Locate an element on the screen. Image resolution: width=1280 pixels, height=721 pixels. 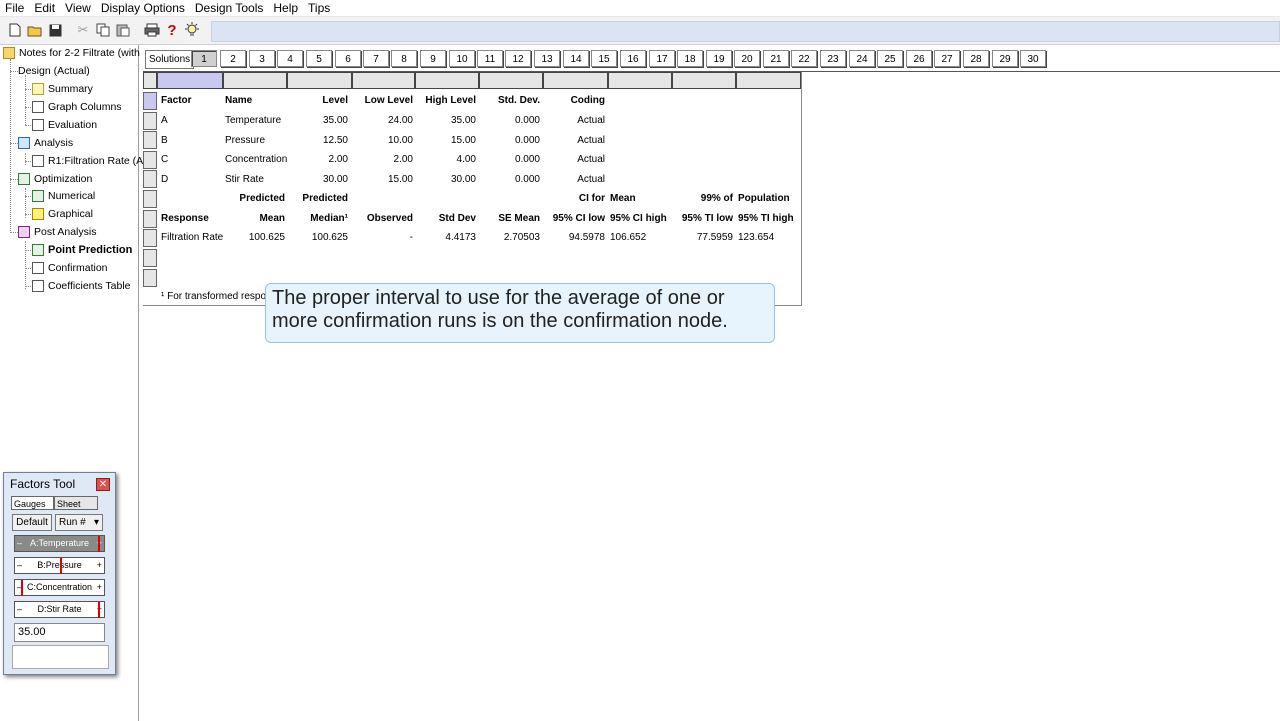
factor-gauge: – C:Concentration + is located at coordinates (59, 587).